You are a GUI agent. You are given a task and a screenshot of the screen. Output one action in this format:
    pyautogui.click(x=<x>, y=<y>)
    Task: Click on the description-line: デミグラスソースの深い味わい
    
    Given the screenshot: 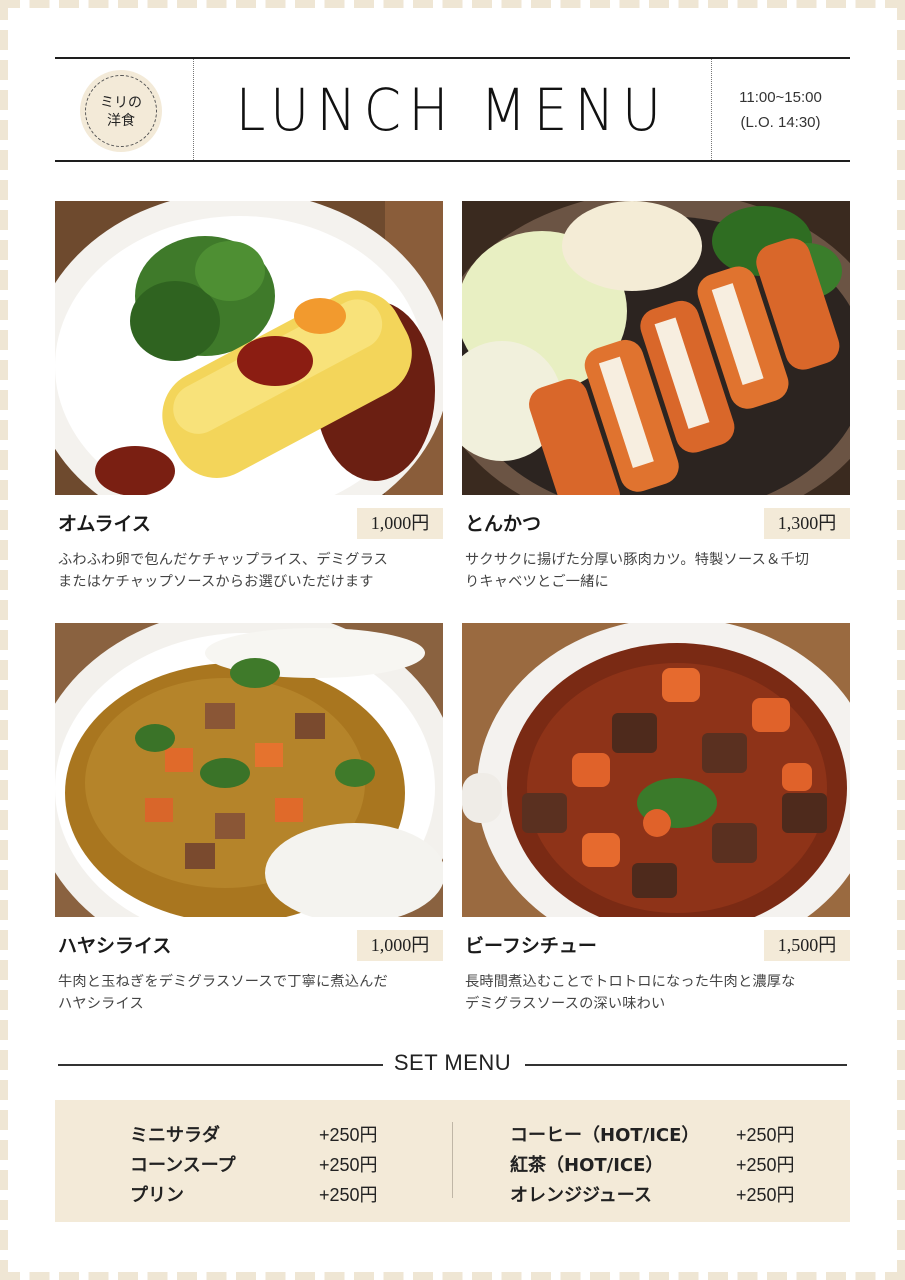 What is the action you would take?
    pyautogui.click(x=565, y=1004)
    